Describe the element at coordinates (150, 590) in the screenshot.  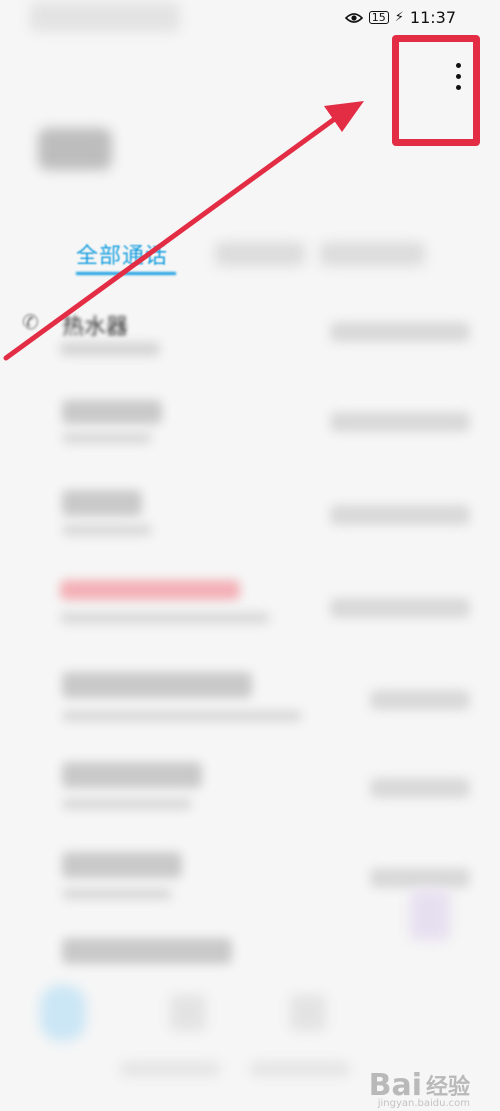
I see `blurred-missed-call-name` at that location.